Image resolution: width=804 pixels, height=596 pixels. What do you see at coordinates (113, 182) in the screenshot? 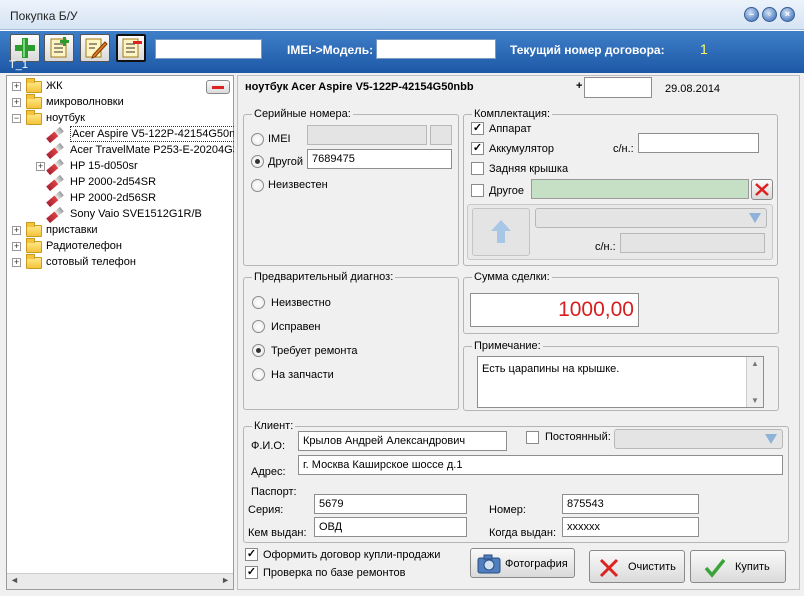
I see `tree-item-label: HP 2000-2d54SR` at bounding box center [113, 182].